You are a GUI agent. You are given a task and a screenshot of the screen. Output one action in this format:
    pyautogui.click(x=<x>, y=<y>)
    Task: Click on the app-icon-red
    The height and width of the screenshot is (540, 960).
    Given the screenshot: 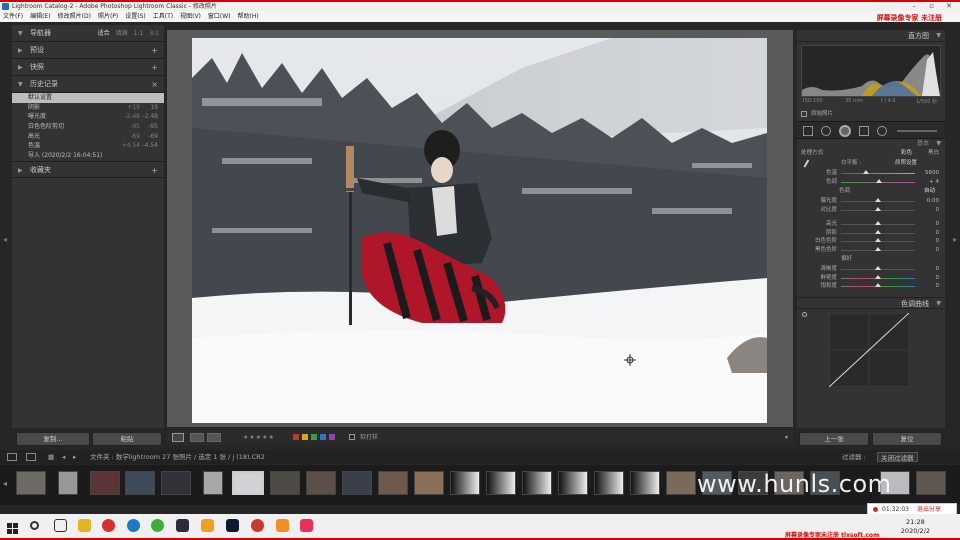 What is the action you would take?
    pyautogui.click(x=108, y=525)
    